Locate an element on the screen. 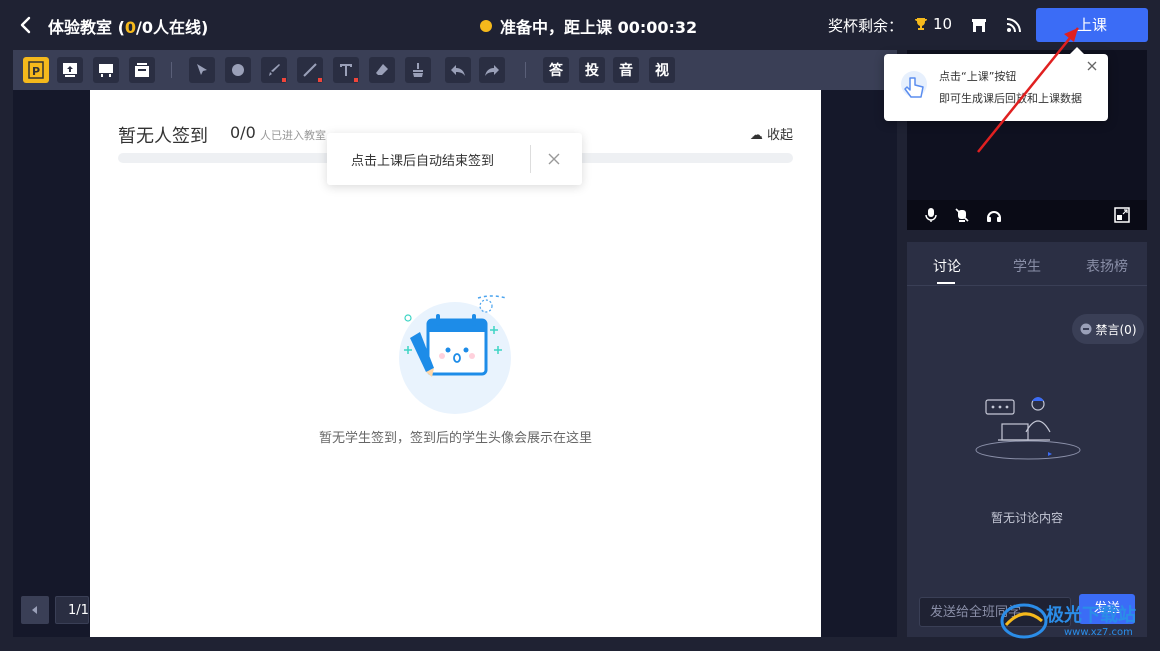 The height and width of the screenshot is (651, 1160). upload-icon is located at coordinates (70, 70).